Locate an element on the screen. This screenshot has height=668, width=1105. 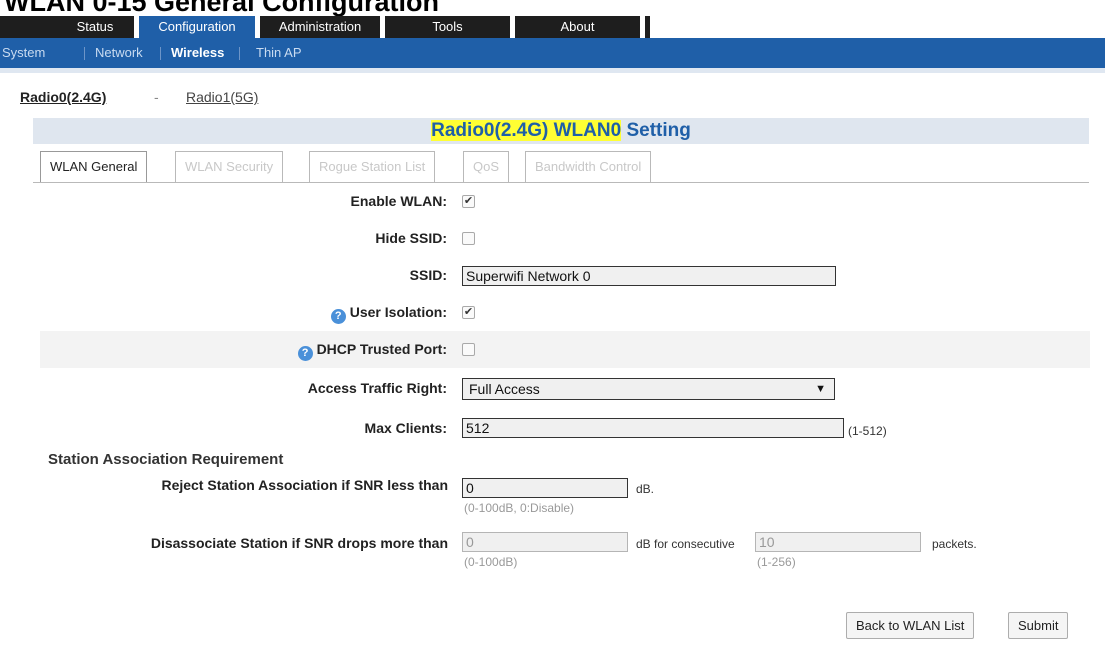
row-max-clients: Max Clients: 512 (1-512) is located at coordinates (565, 428).